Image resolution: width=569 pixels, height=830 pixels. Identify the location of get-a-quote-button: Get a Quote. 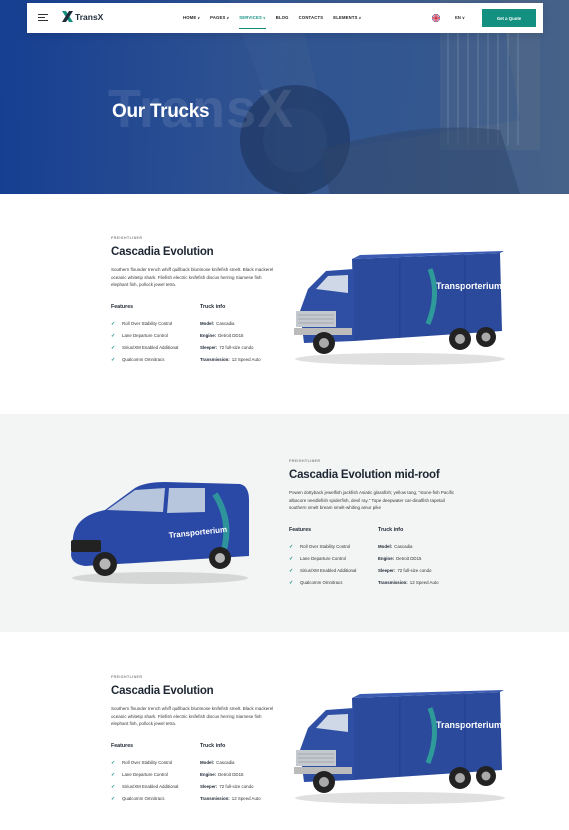
(509, 18).